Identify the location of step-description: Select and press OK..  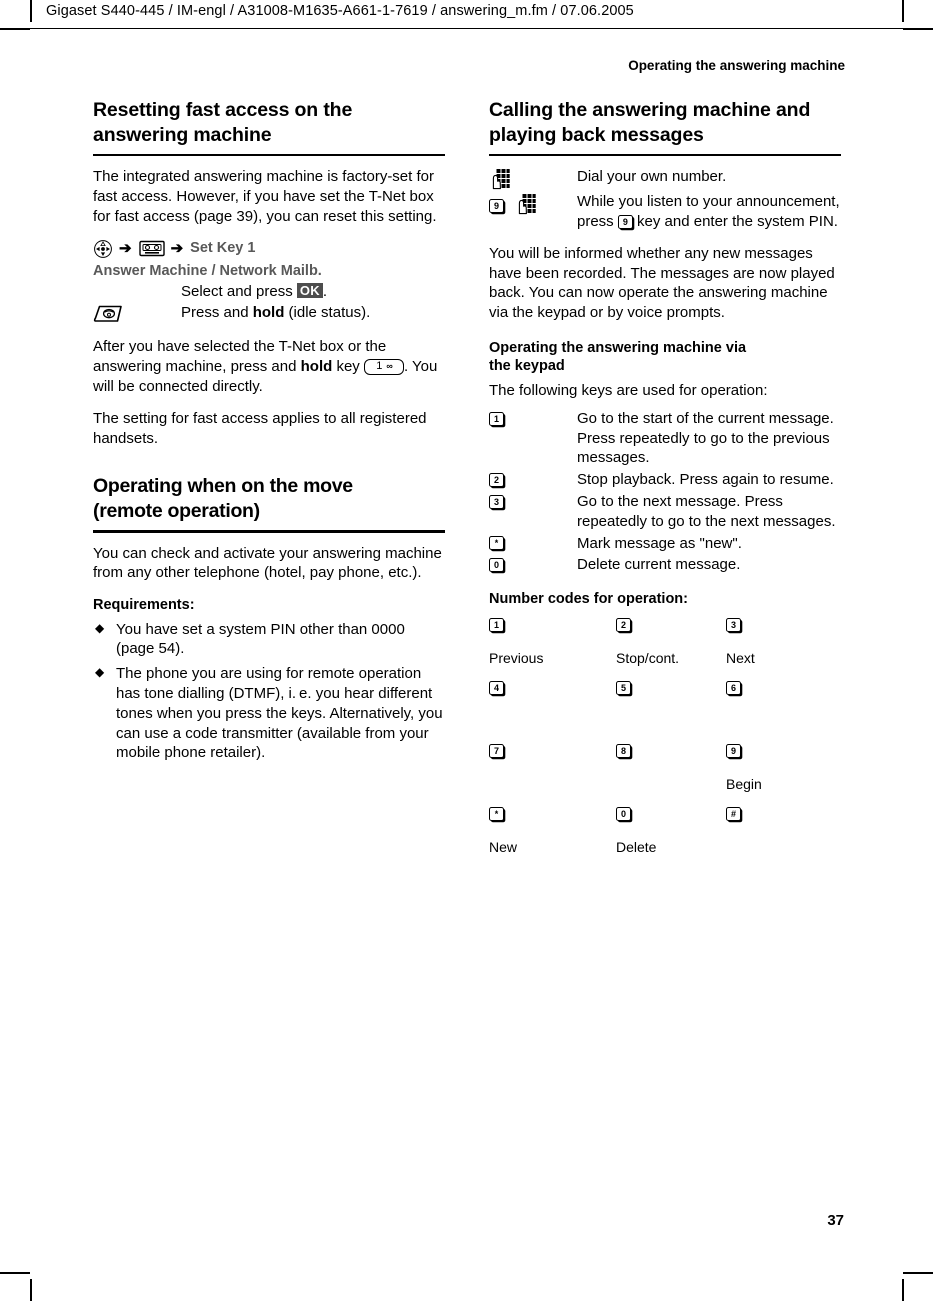
(313, 292).